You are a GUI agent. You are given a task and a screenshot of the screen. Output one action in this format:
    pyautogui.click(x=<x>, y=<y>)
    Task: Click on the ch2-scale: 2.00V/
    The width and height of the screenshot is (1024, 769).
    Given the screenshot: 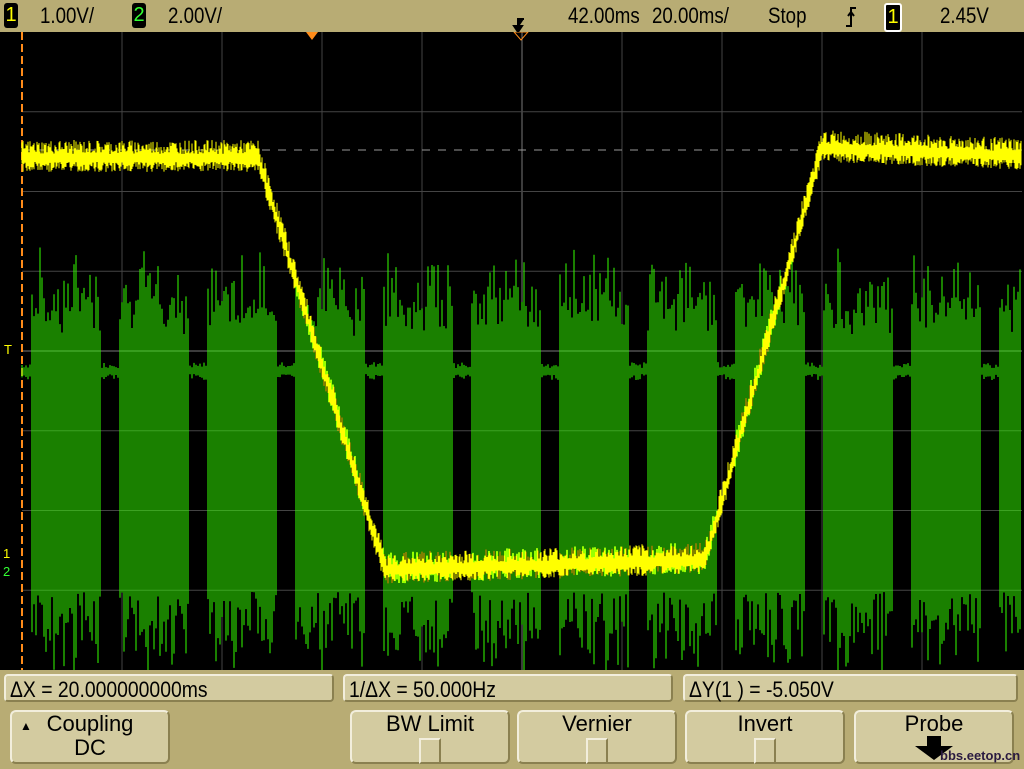 What is the action you would take?
    pyautogui.click(x=195, y=15)
    